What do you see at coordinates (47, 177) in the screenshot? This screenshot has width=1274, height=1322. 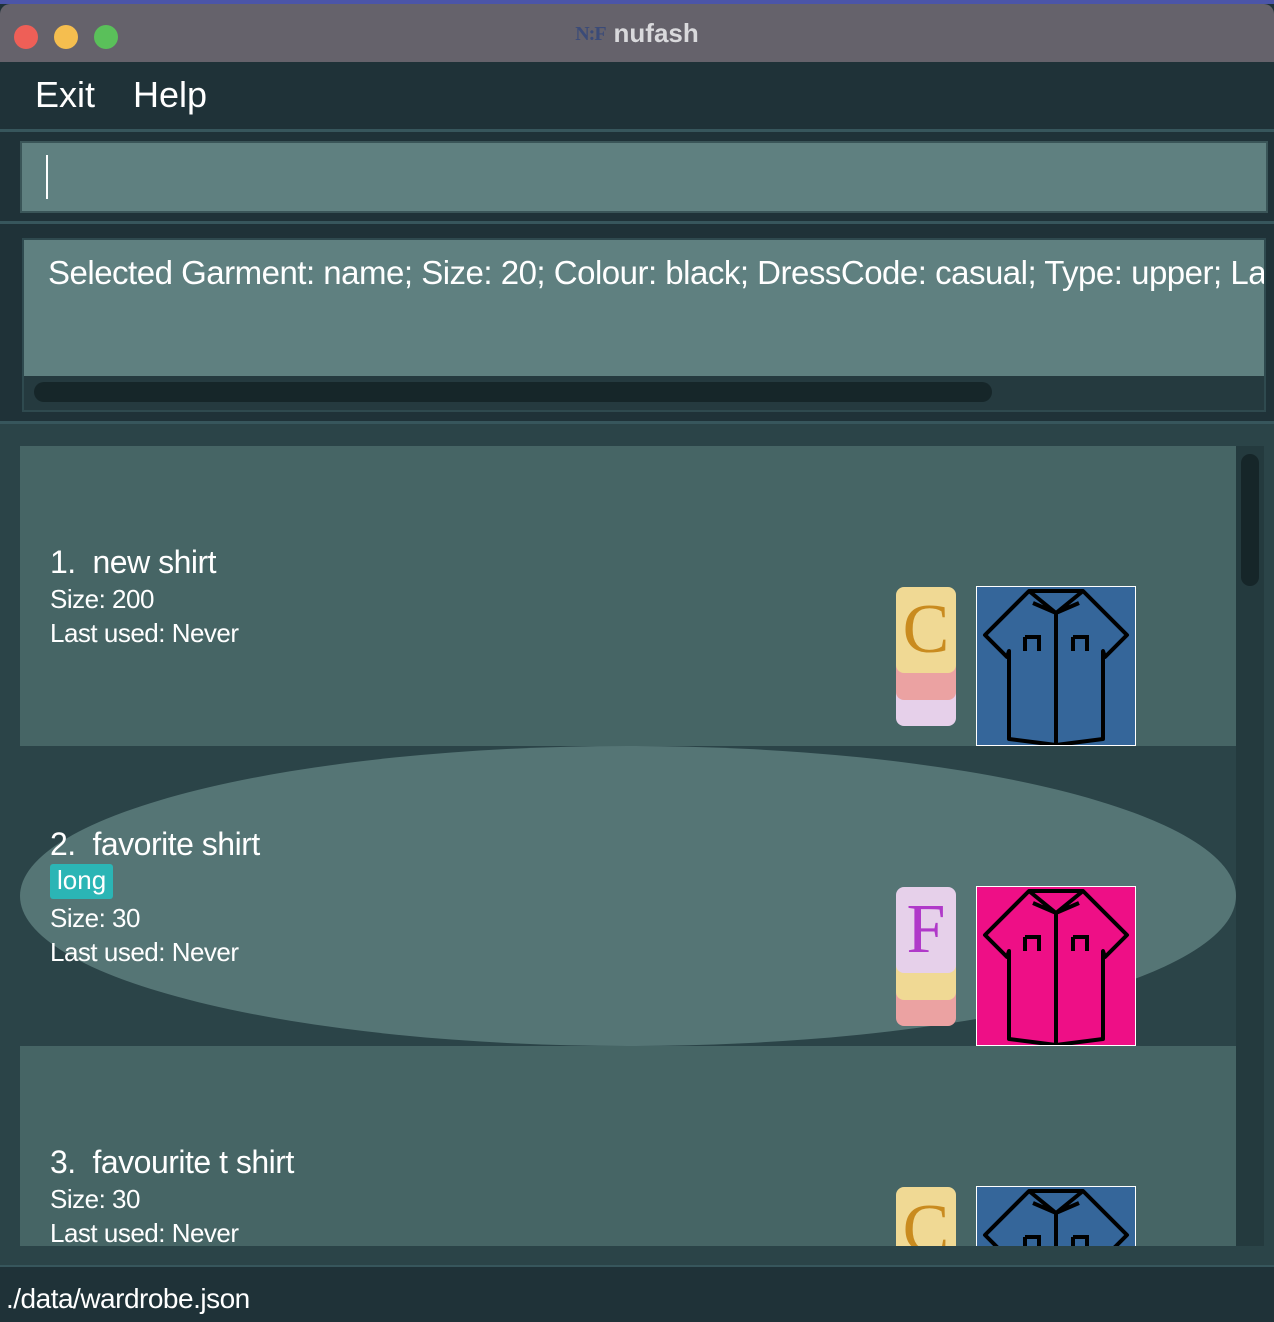 I see `text-cursor` at bounding box center [47, 177].